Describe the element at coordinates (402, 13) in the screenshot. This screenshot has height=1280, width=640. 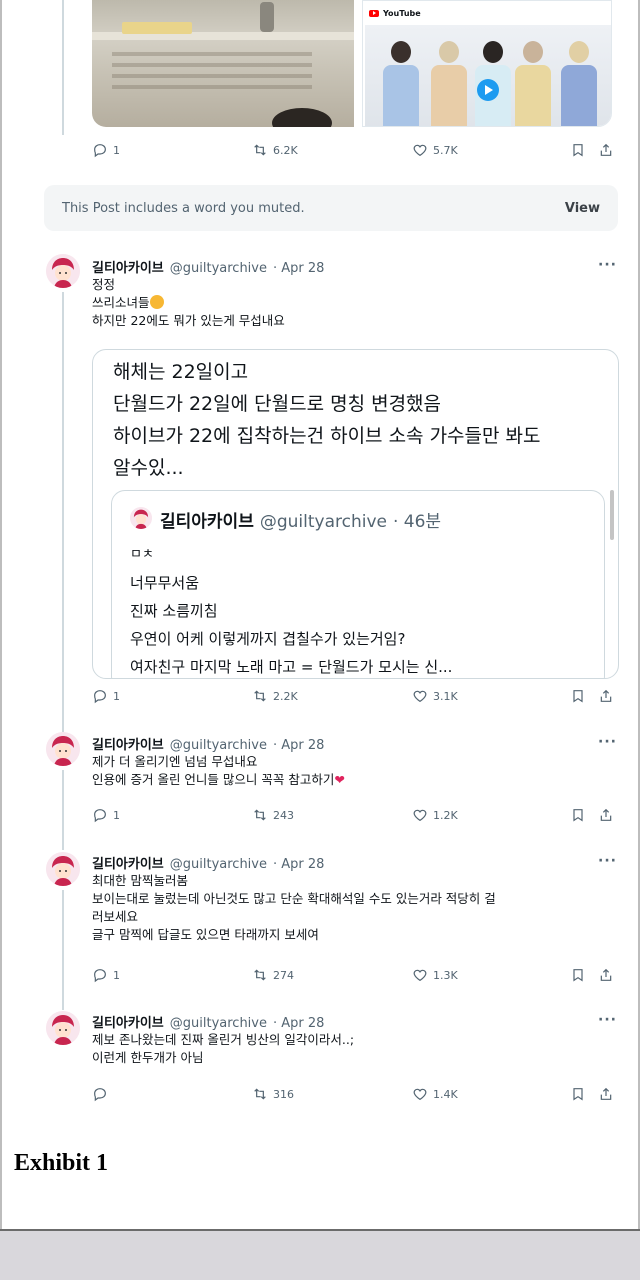
I see `youtube-label: YouTube` at that location.